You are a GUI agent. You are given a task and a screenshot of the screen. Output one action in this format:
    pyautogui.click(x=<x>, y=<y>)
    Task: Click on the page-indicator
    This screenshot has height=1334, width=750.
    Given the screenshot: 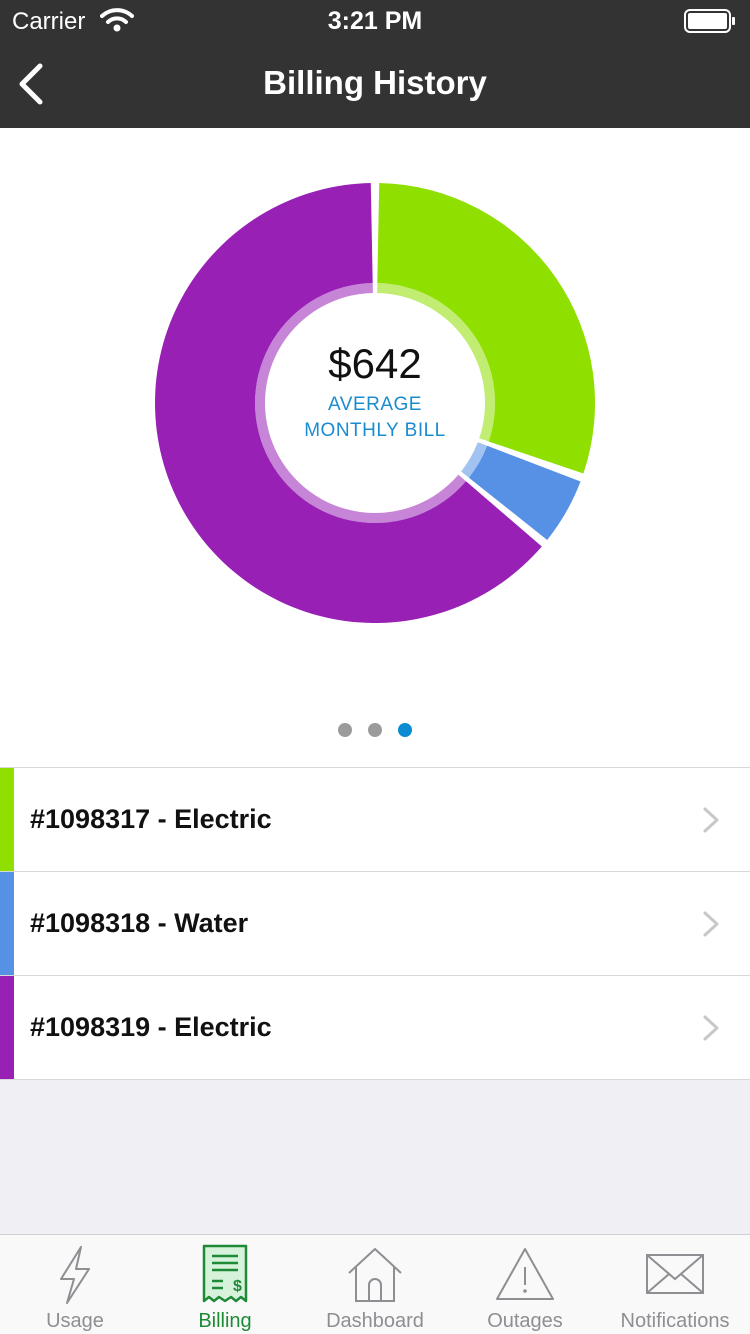 What is the action you would take?
    pyautogui.click(x=375, y=730)
    